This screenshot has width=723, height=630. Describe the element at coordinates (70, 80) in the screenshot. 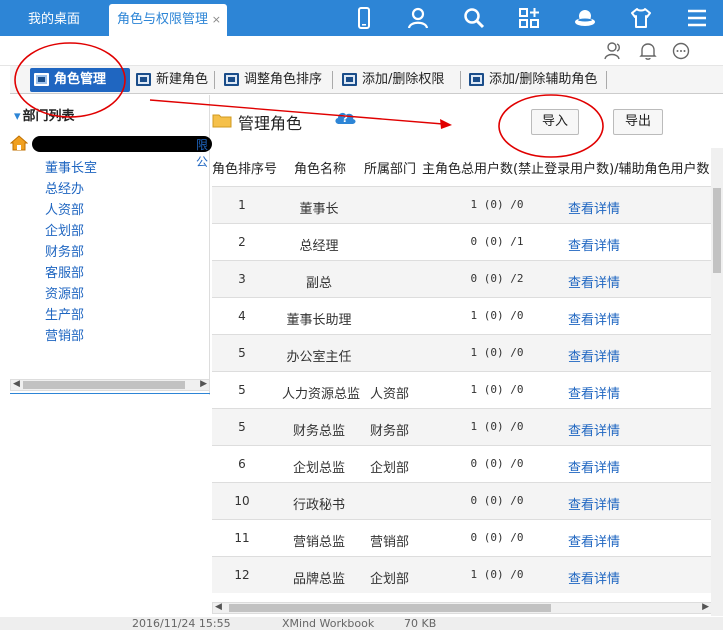

I see `annotation-circle-role-manage` at that location.